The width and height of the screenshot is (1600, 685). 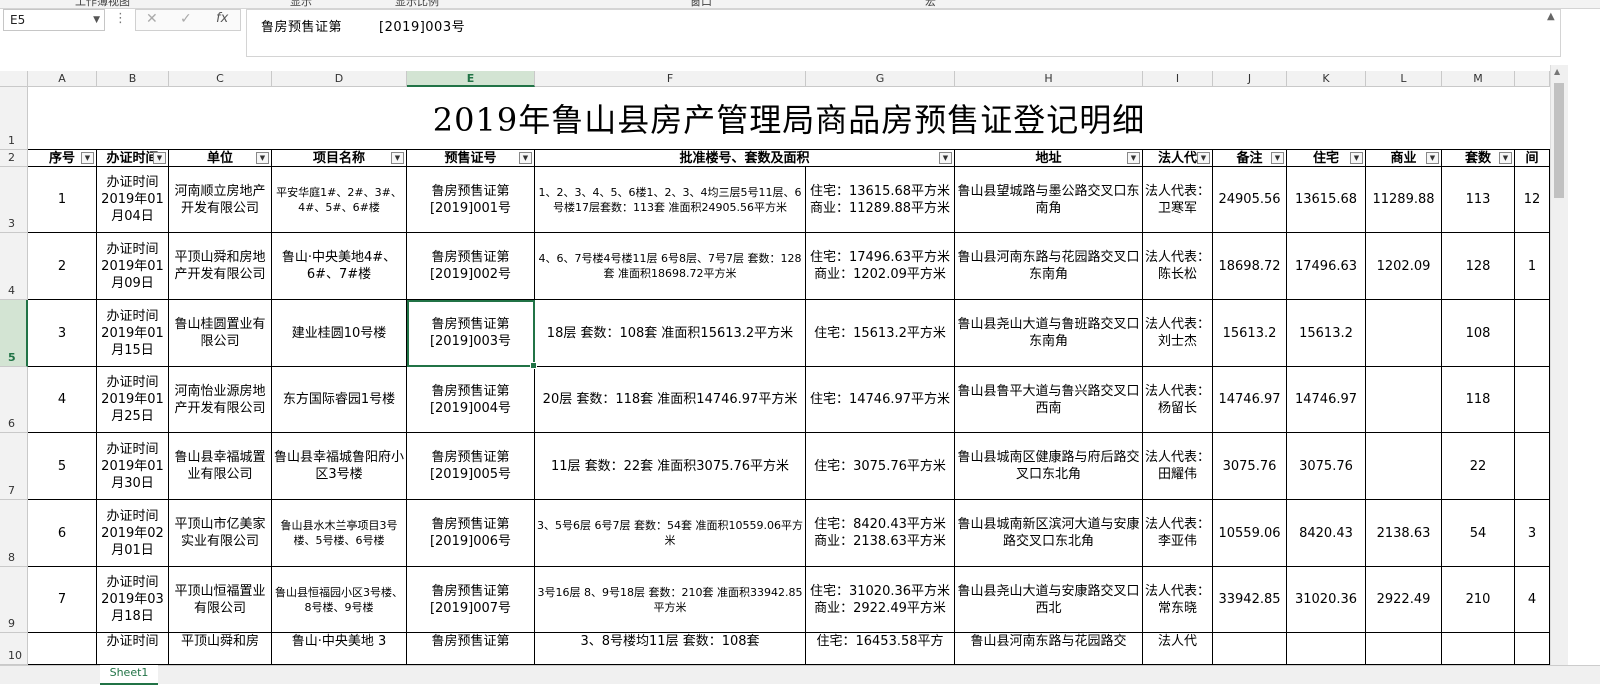 I want to click on data-cell-project: 鲁山·中央美地 3, so click(x=339, y=649).